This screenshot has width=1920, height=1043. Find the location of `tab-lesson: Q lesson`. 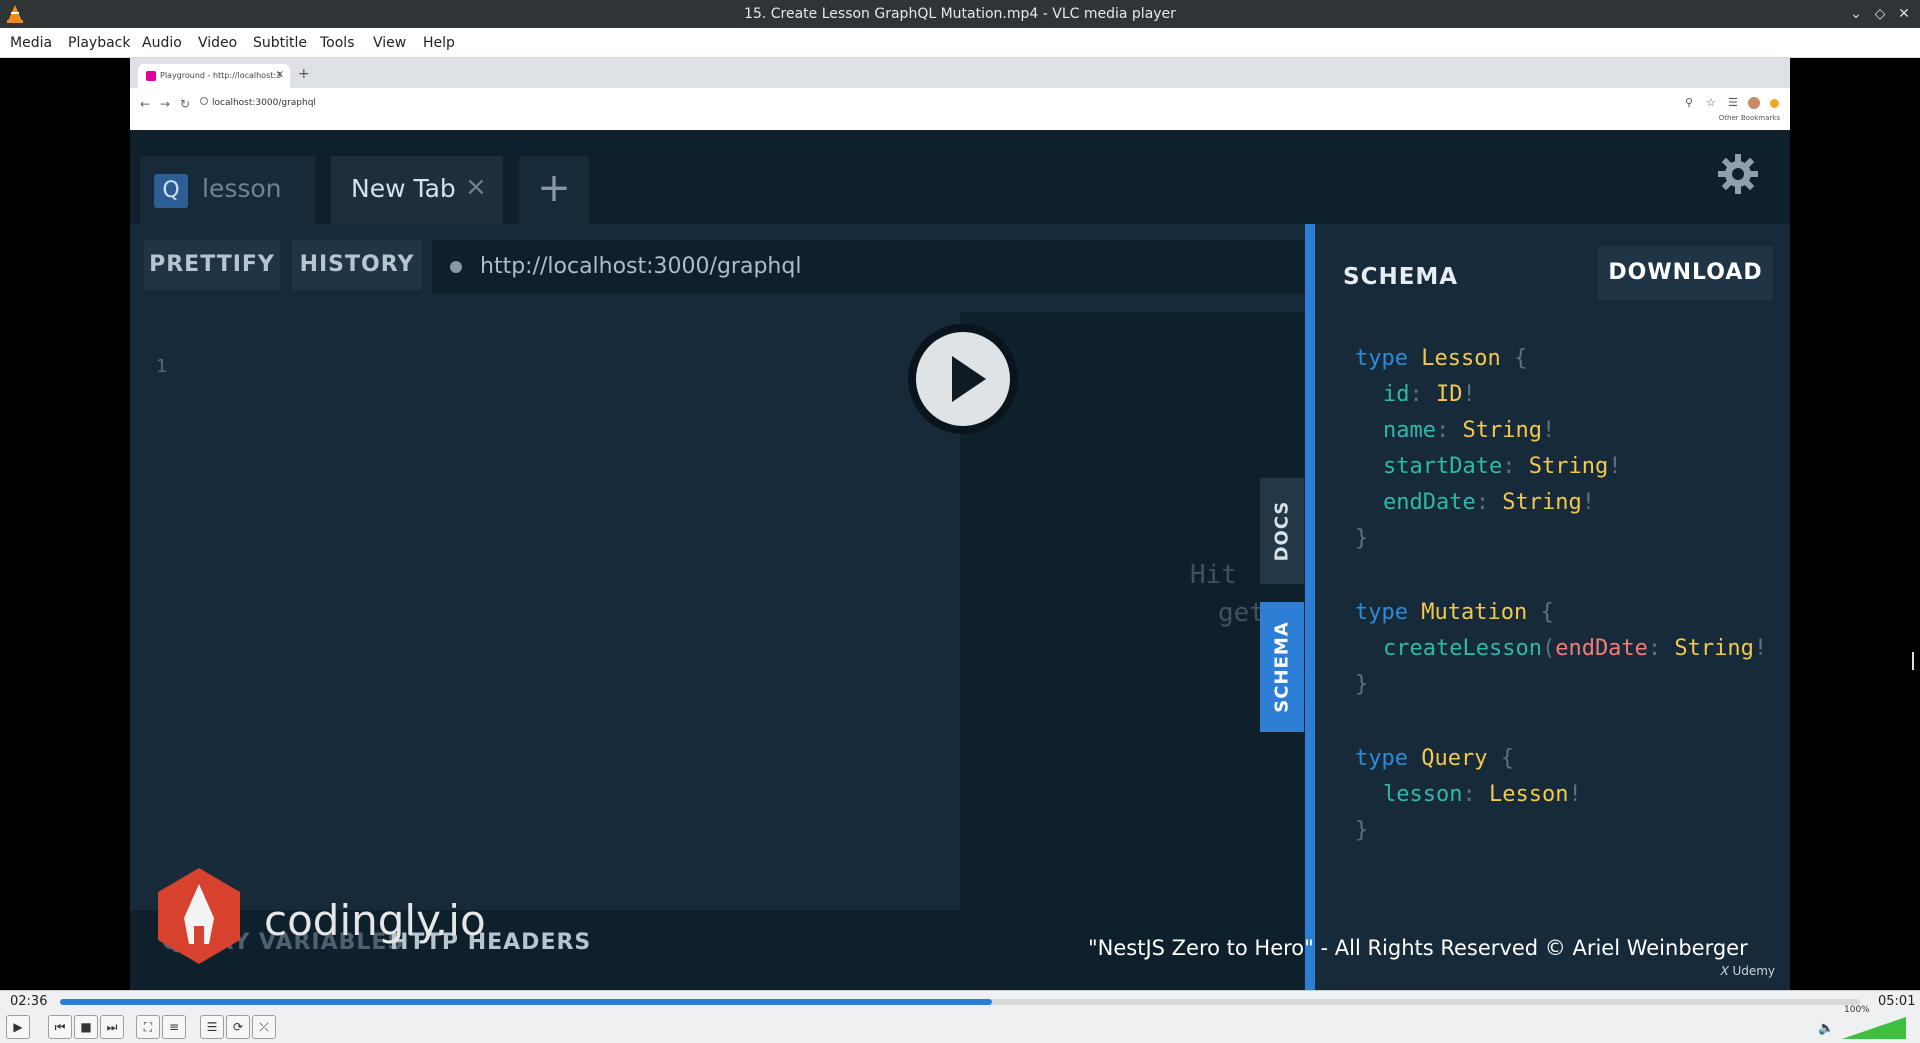

tab-lesson: Q lesson is located at coordinates (227, 190).